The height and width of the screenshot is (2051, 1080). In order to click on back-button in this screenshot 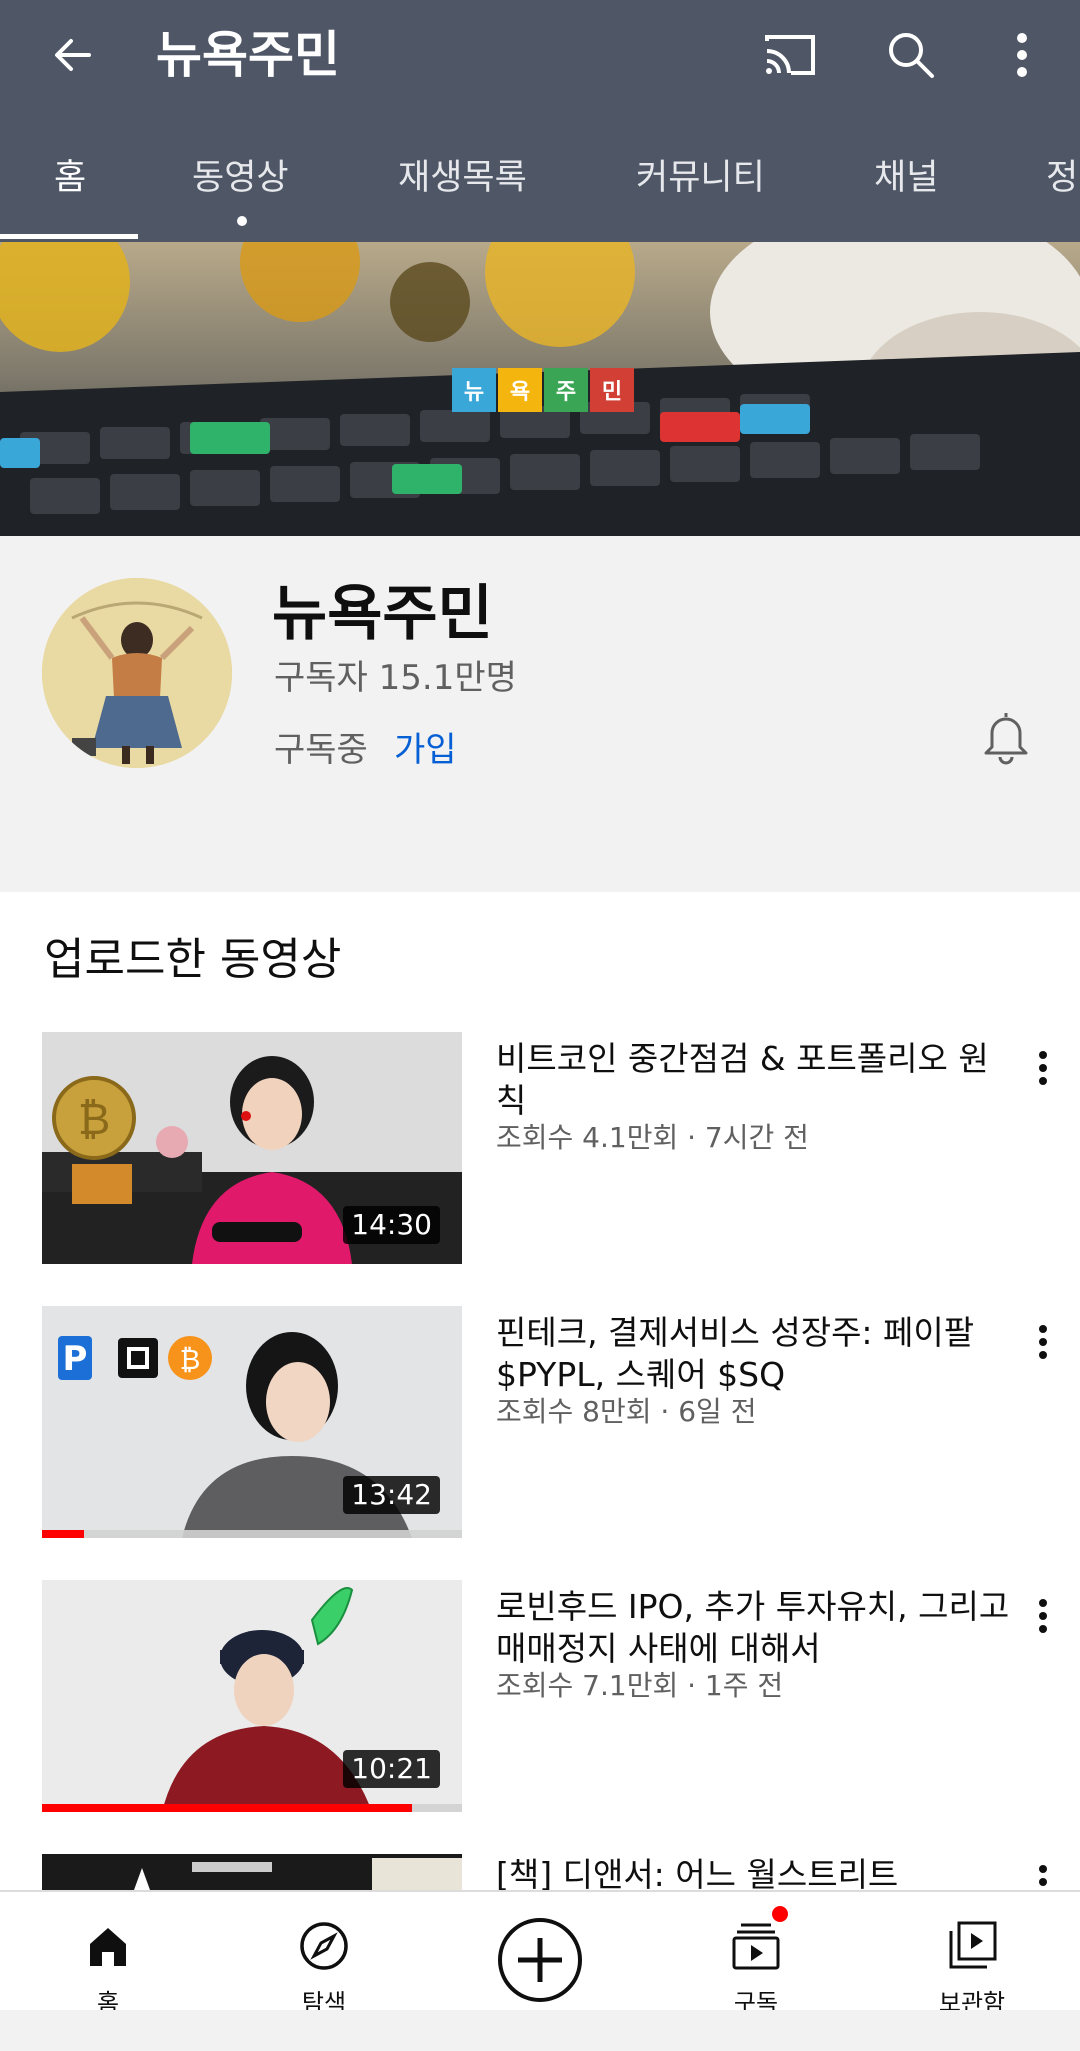, I will do `click(73, 55)`.